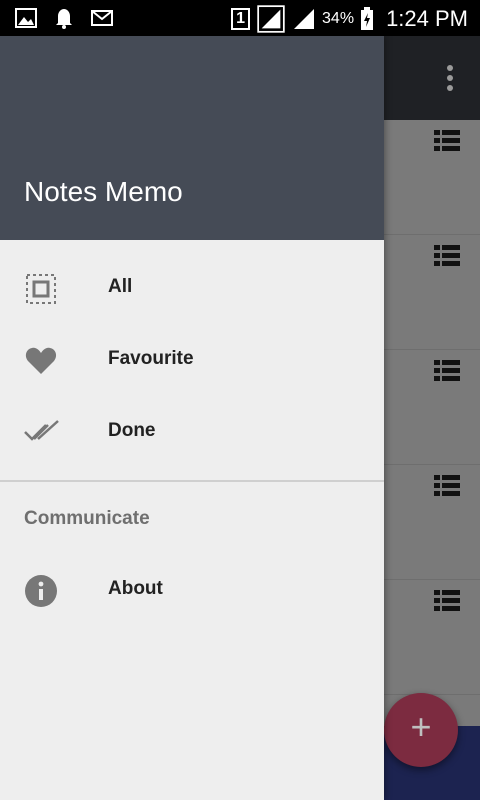 The width and height of the screenshot is (480, 800). What do you see at coordinates (41, 591) in the screenshot?
I see `info-icon` at bounding box center [41, 591].